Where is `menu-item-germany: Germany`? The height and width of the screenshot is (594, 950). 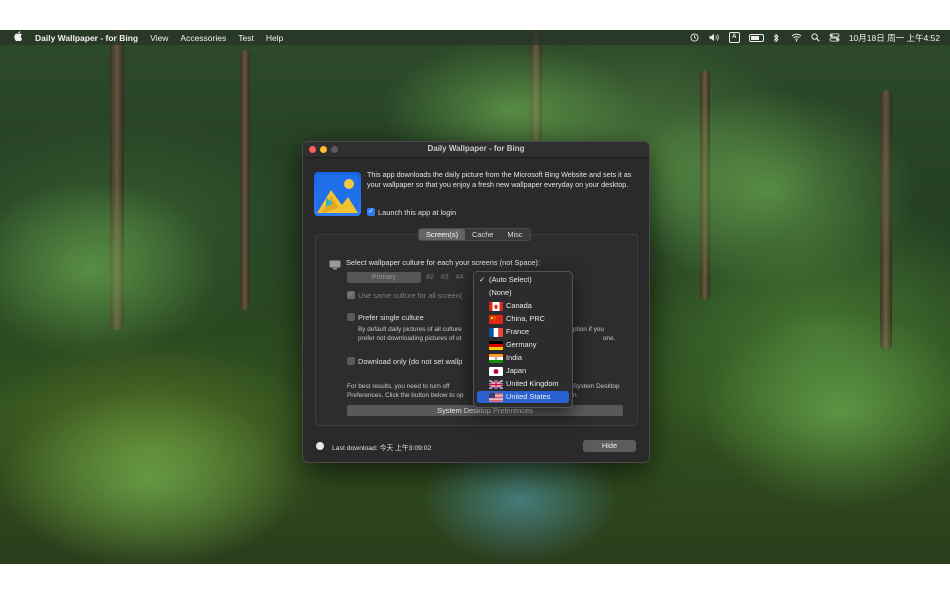 menu-item-germany: Germany is located at coordinates (523, 345).